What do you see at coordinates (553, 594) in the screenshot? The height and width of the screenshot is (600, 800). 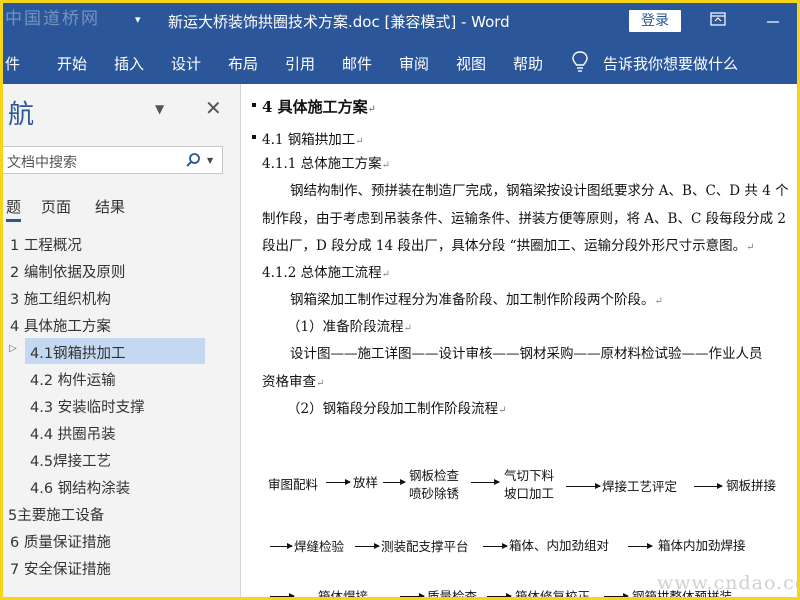 I see `flow-step: 箱体修复校正` at bounding box center [553, 594].